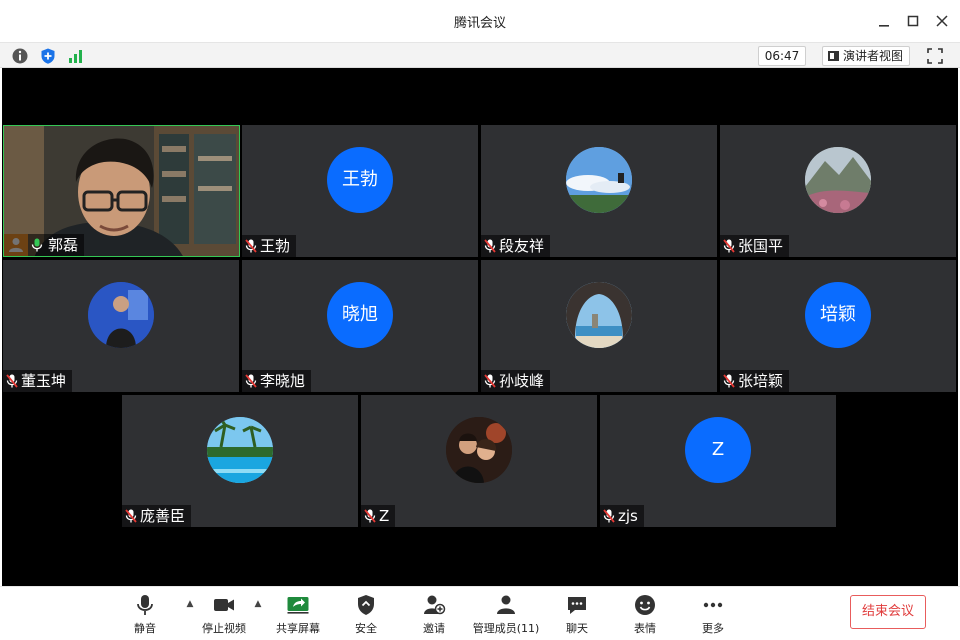  I want to click on participant-name: 孙歧峰, so click(522, 381).